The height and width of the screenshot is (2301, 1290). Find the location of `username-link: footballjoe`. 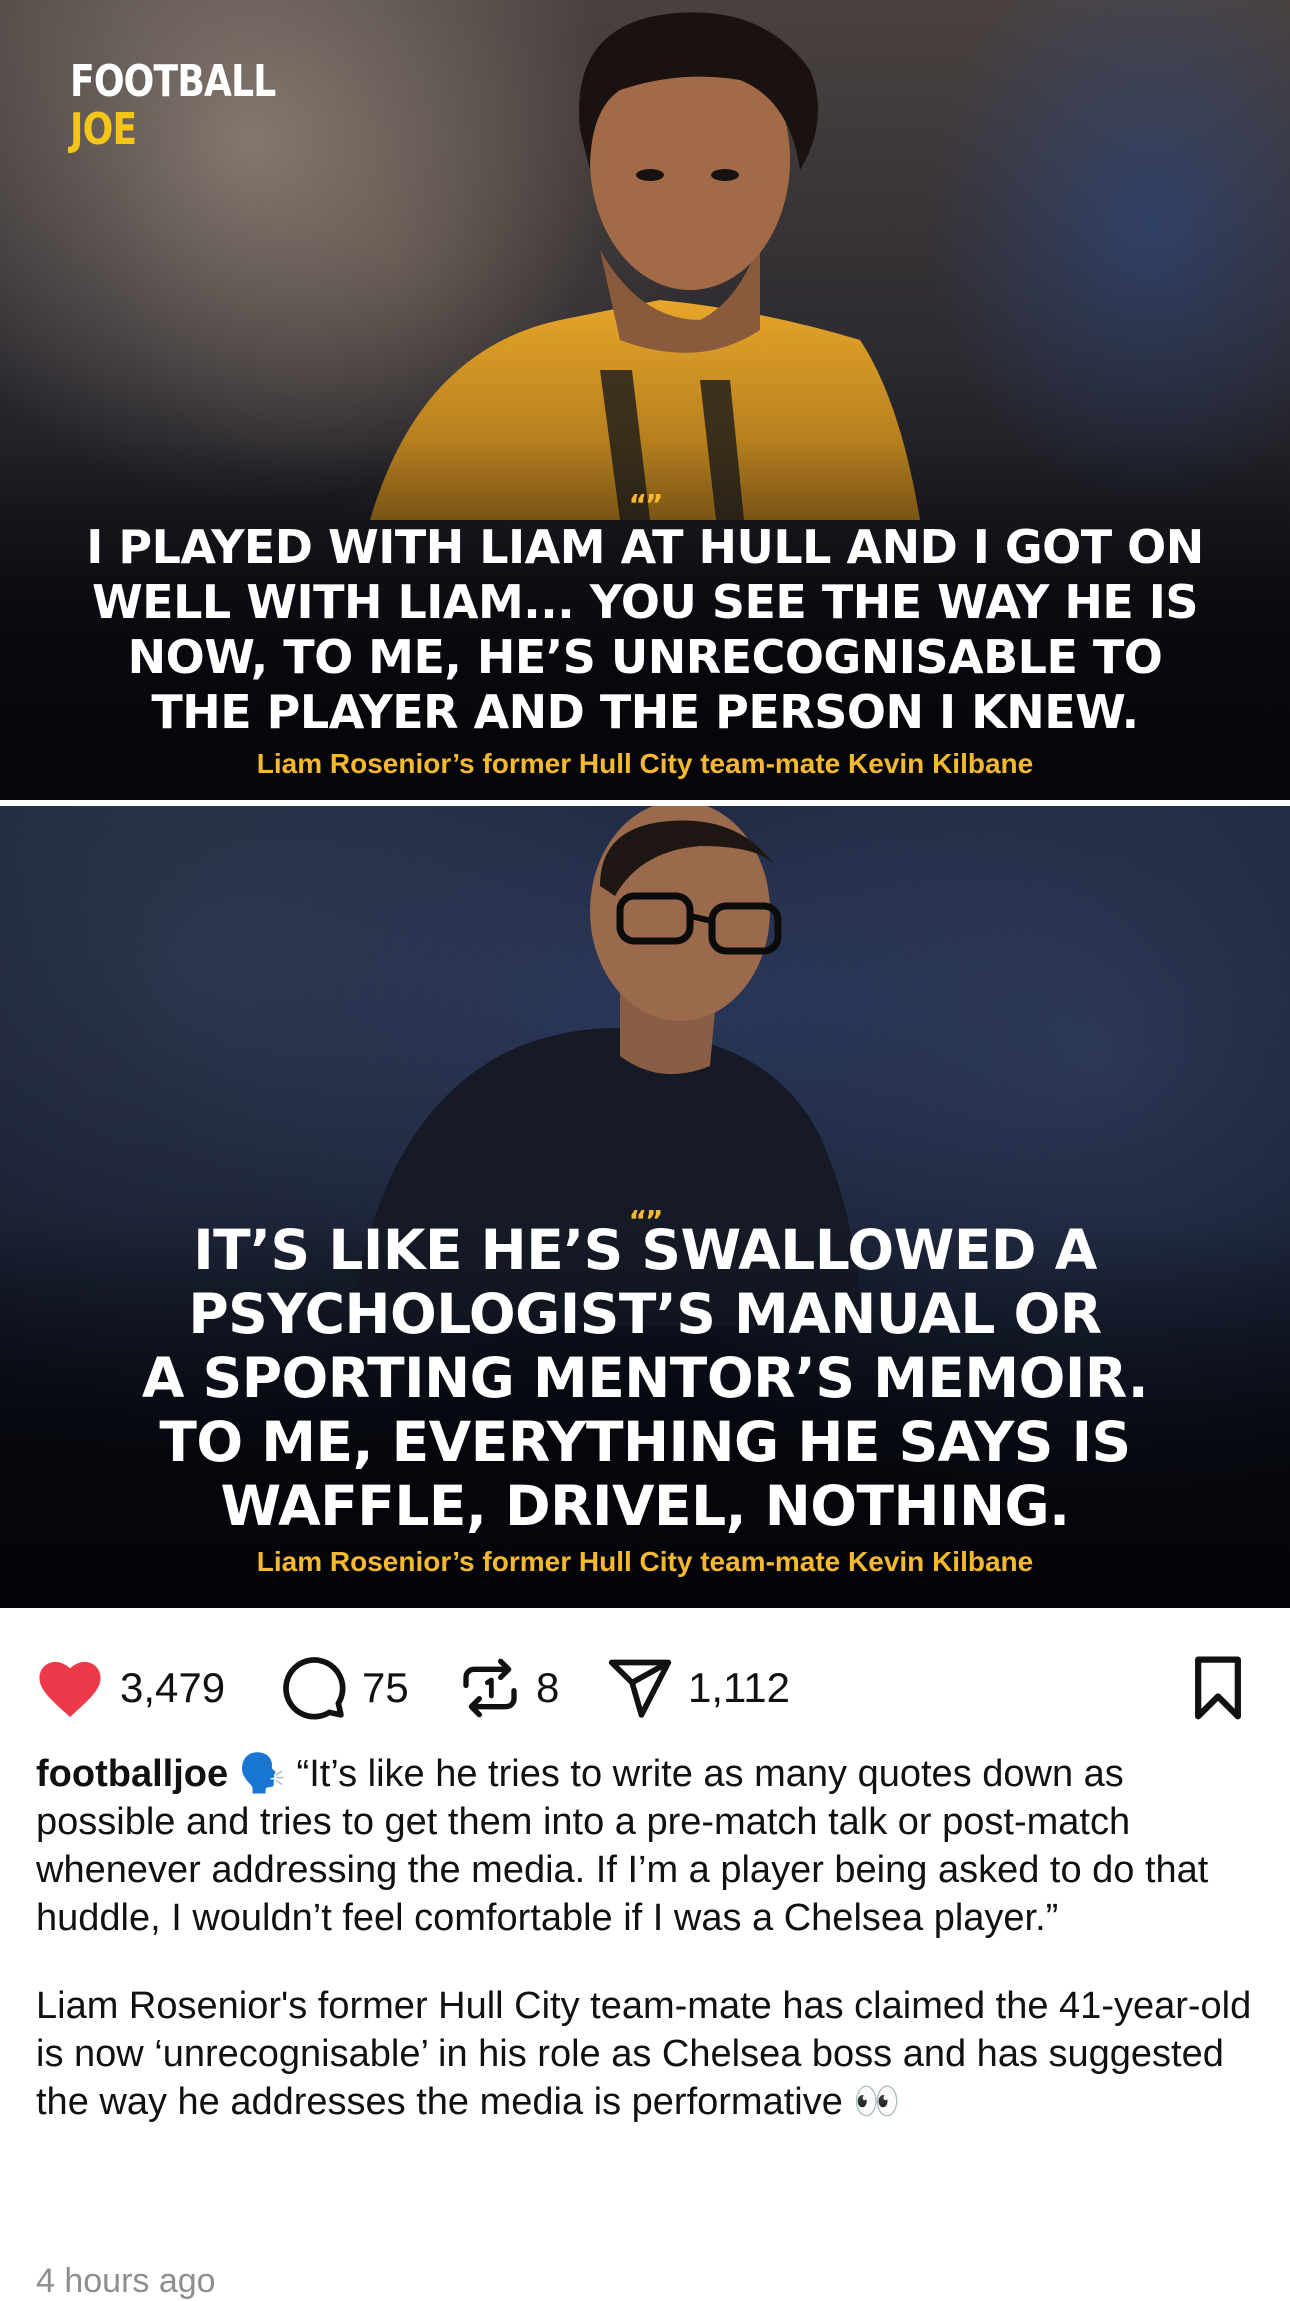

username-link: footballjoe is located at coordinates (132, 1774).